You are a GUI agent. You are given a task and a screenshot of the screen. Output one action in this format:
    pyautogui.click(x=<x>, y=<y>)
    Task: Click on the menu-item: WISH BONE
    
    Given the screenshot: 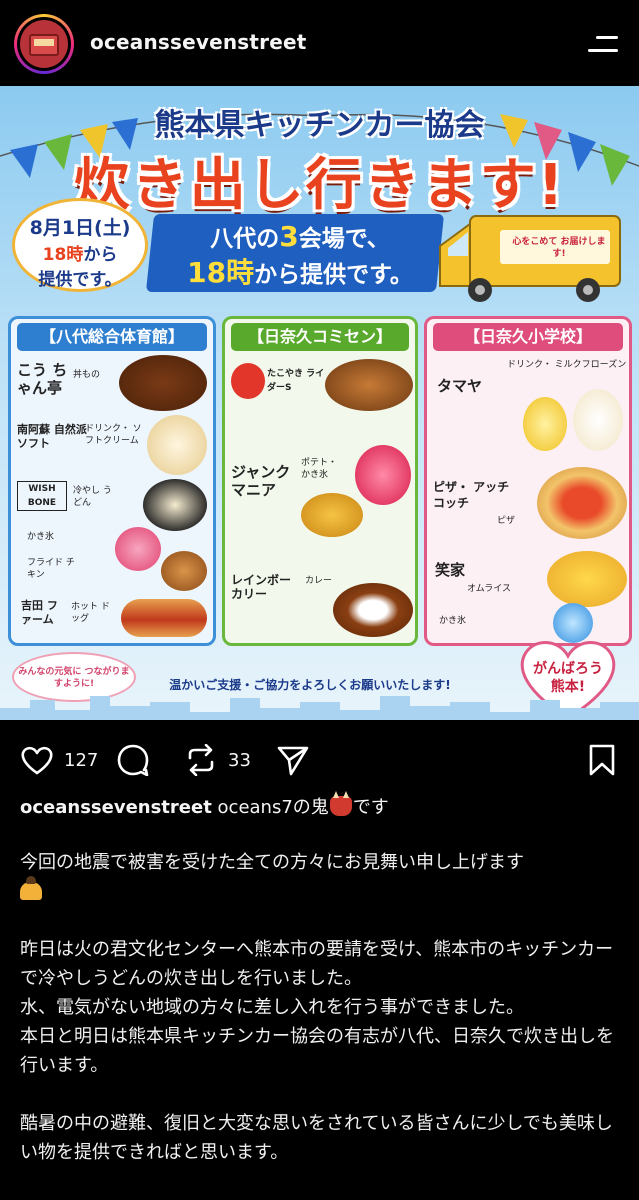 What is the action you would take?
    pyautogui.click(x=42, y=496)
    